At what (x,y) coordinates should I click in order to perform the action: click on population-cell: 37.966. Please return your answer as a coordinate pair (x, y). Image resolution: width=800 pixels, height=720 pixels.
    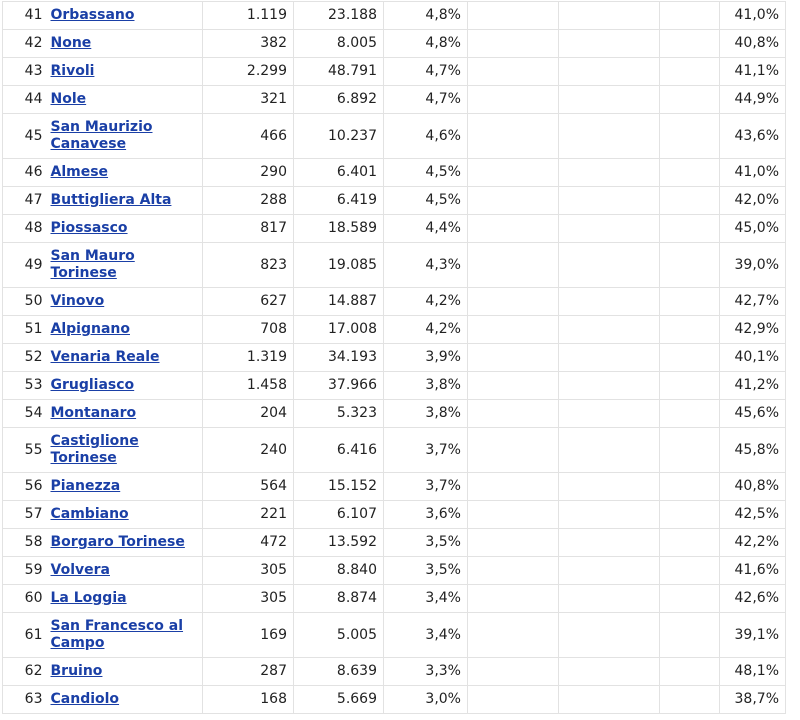
    Looking at the image, I should click on (338, 385).